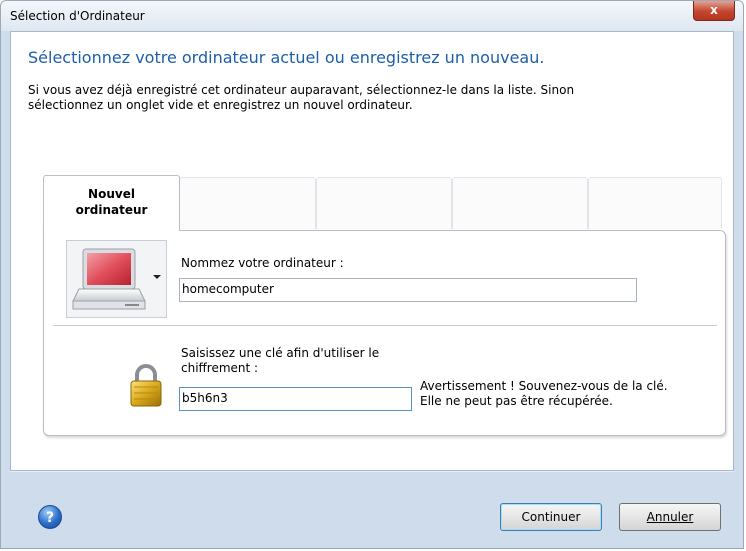 This screenshot has height=551, width=746. Describe the element at coordinates (220, 368) in the screenshot. I see `encryption-key-label-line-2: chiffrement :` at that location.